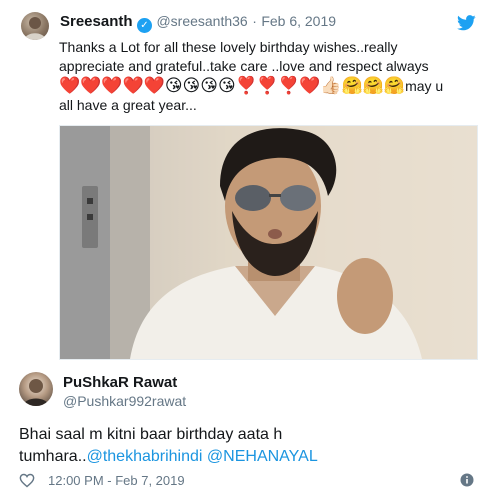 This screenshot has width=496, height=499. I want to click on tweet-display-name: Sreesanth, so click(96, 21).